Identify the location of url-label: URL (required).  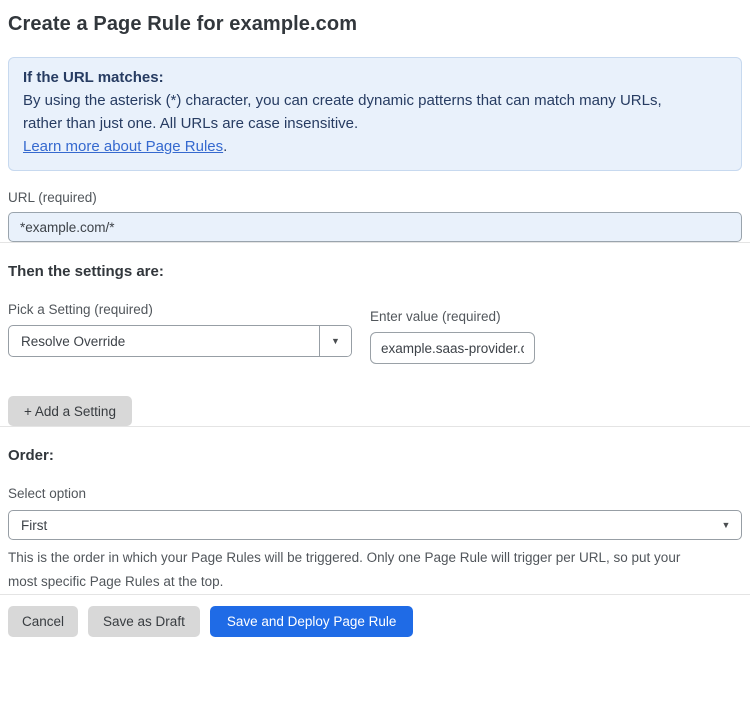
(52, 197).